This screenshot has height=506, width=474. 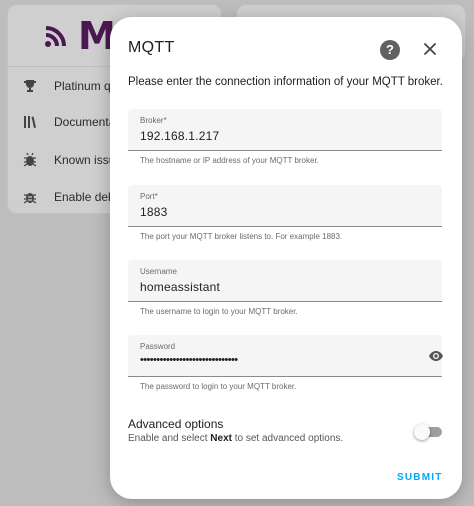 I want to click on username-label: Username, so click(x=158, y=271).